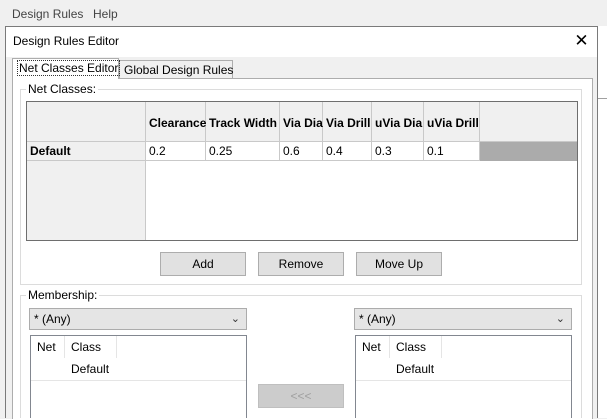  What do you see at coordinates (399, 264) in the screenshot?
I see `move-up-button: Move Up` at bounding box center [399, 264].